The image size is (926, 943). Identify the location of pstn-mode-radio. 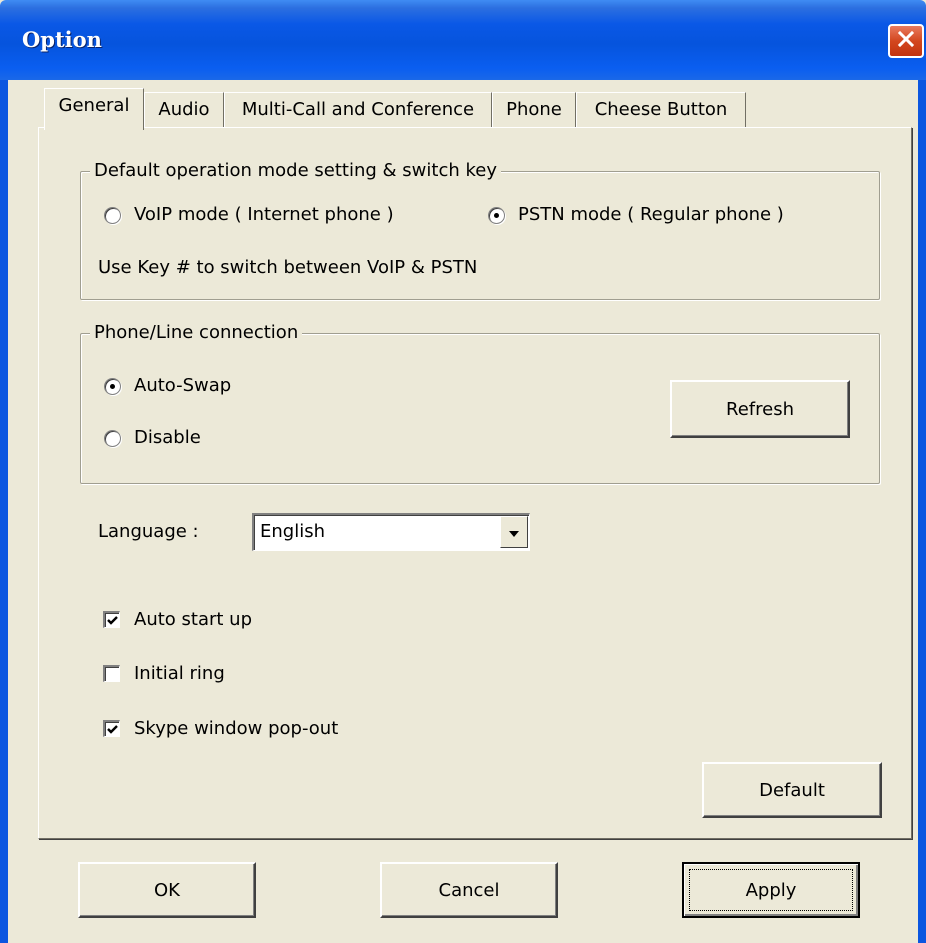
(496, 215).